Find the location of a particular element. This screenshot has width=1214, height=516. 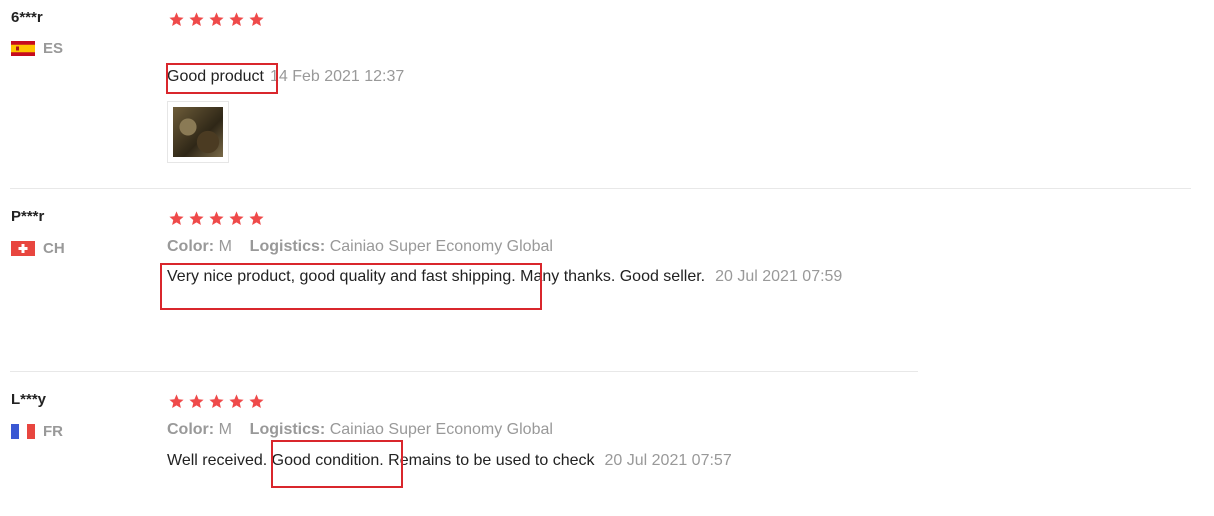

review-date: 14 Feb 2021 12:37 is located at coordinates (337, 76).